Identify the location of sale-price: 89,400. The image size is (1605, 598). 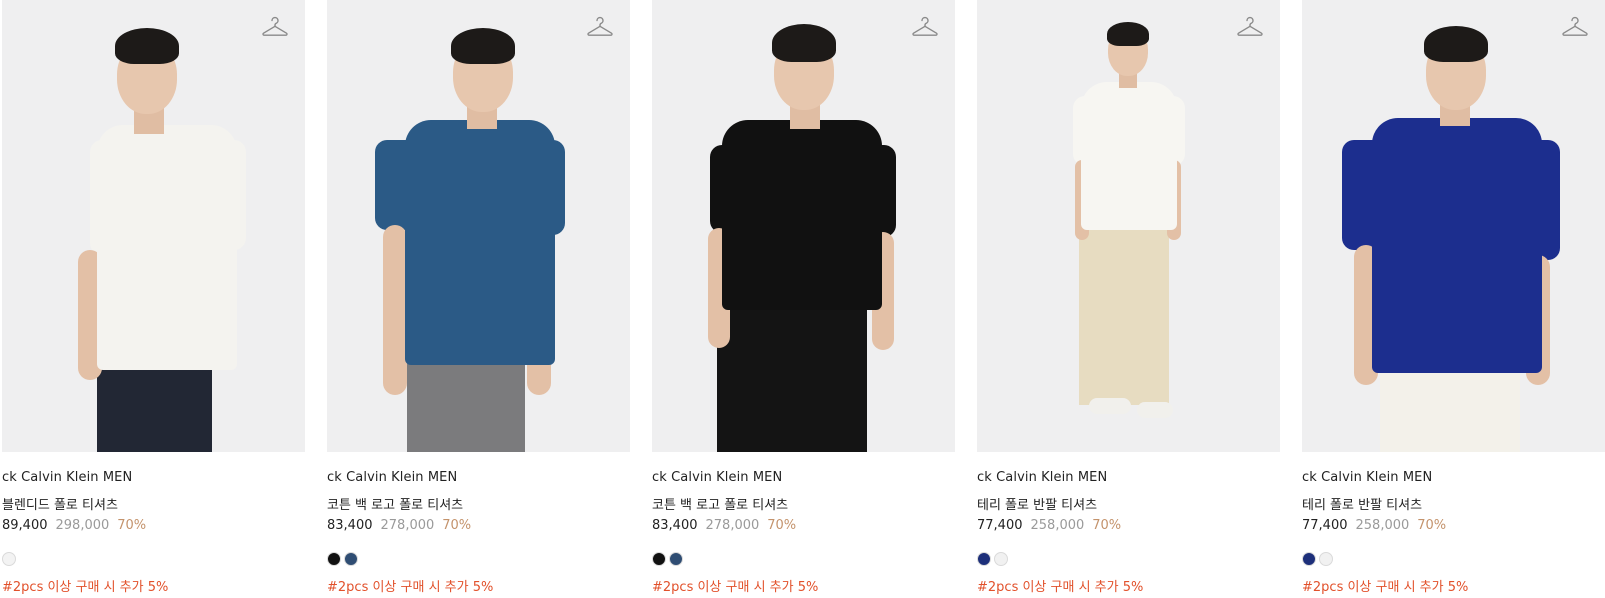
(25, 525).